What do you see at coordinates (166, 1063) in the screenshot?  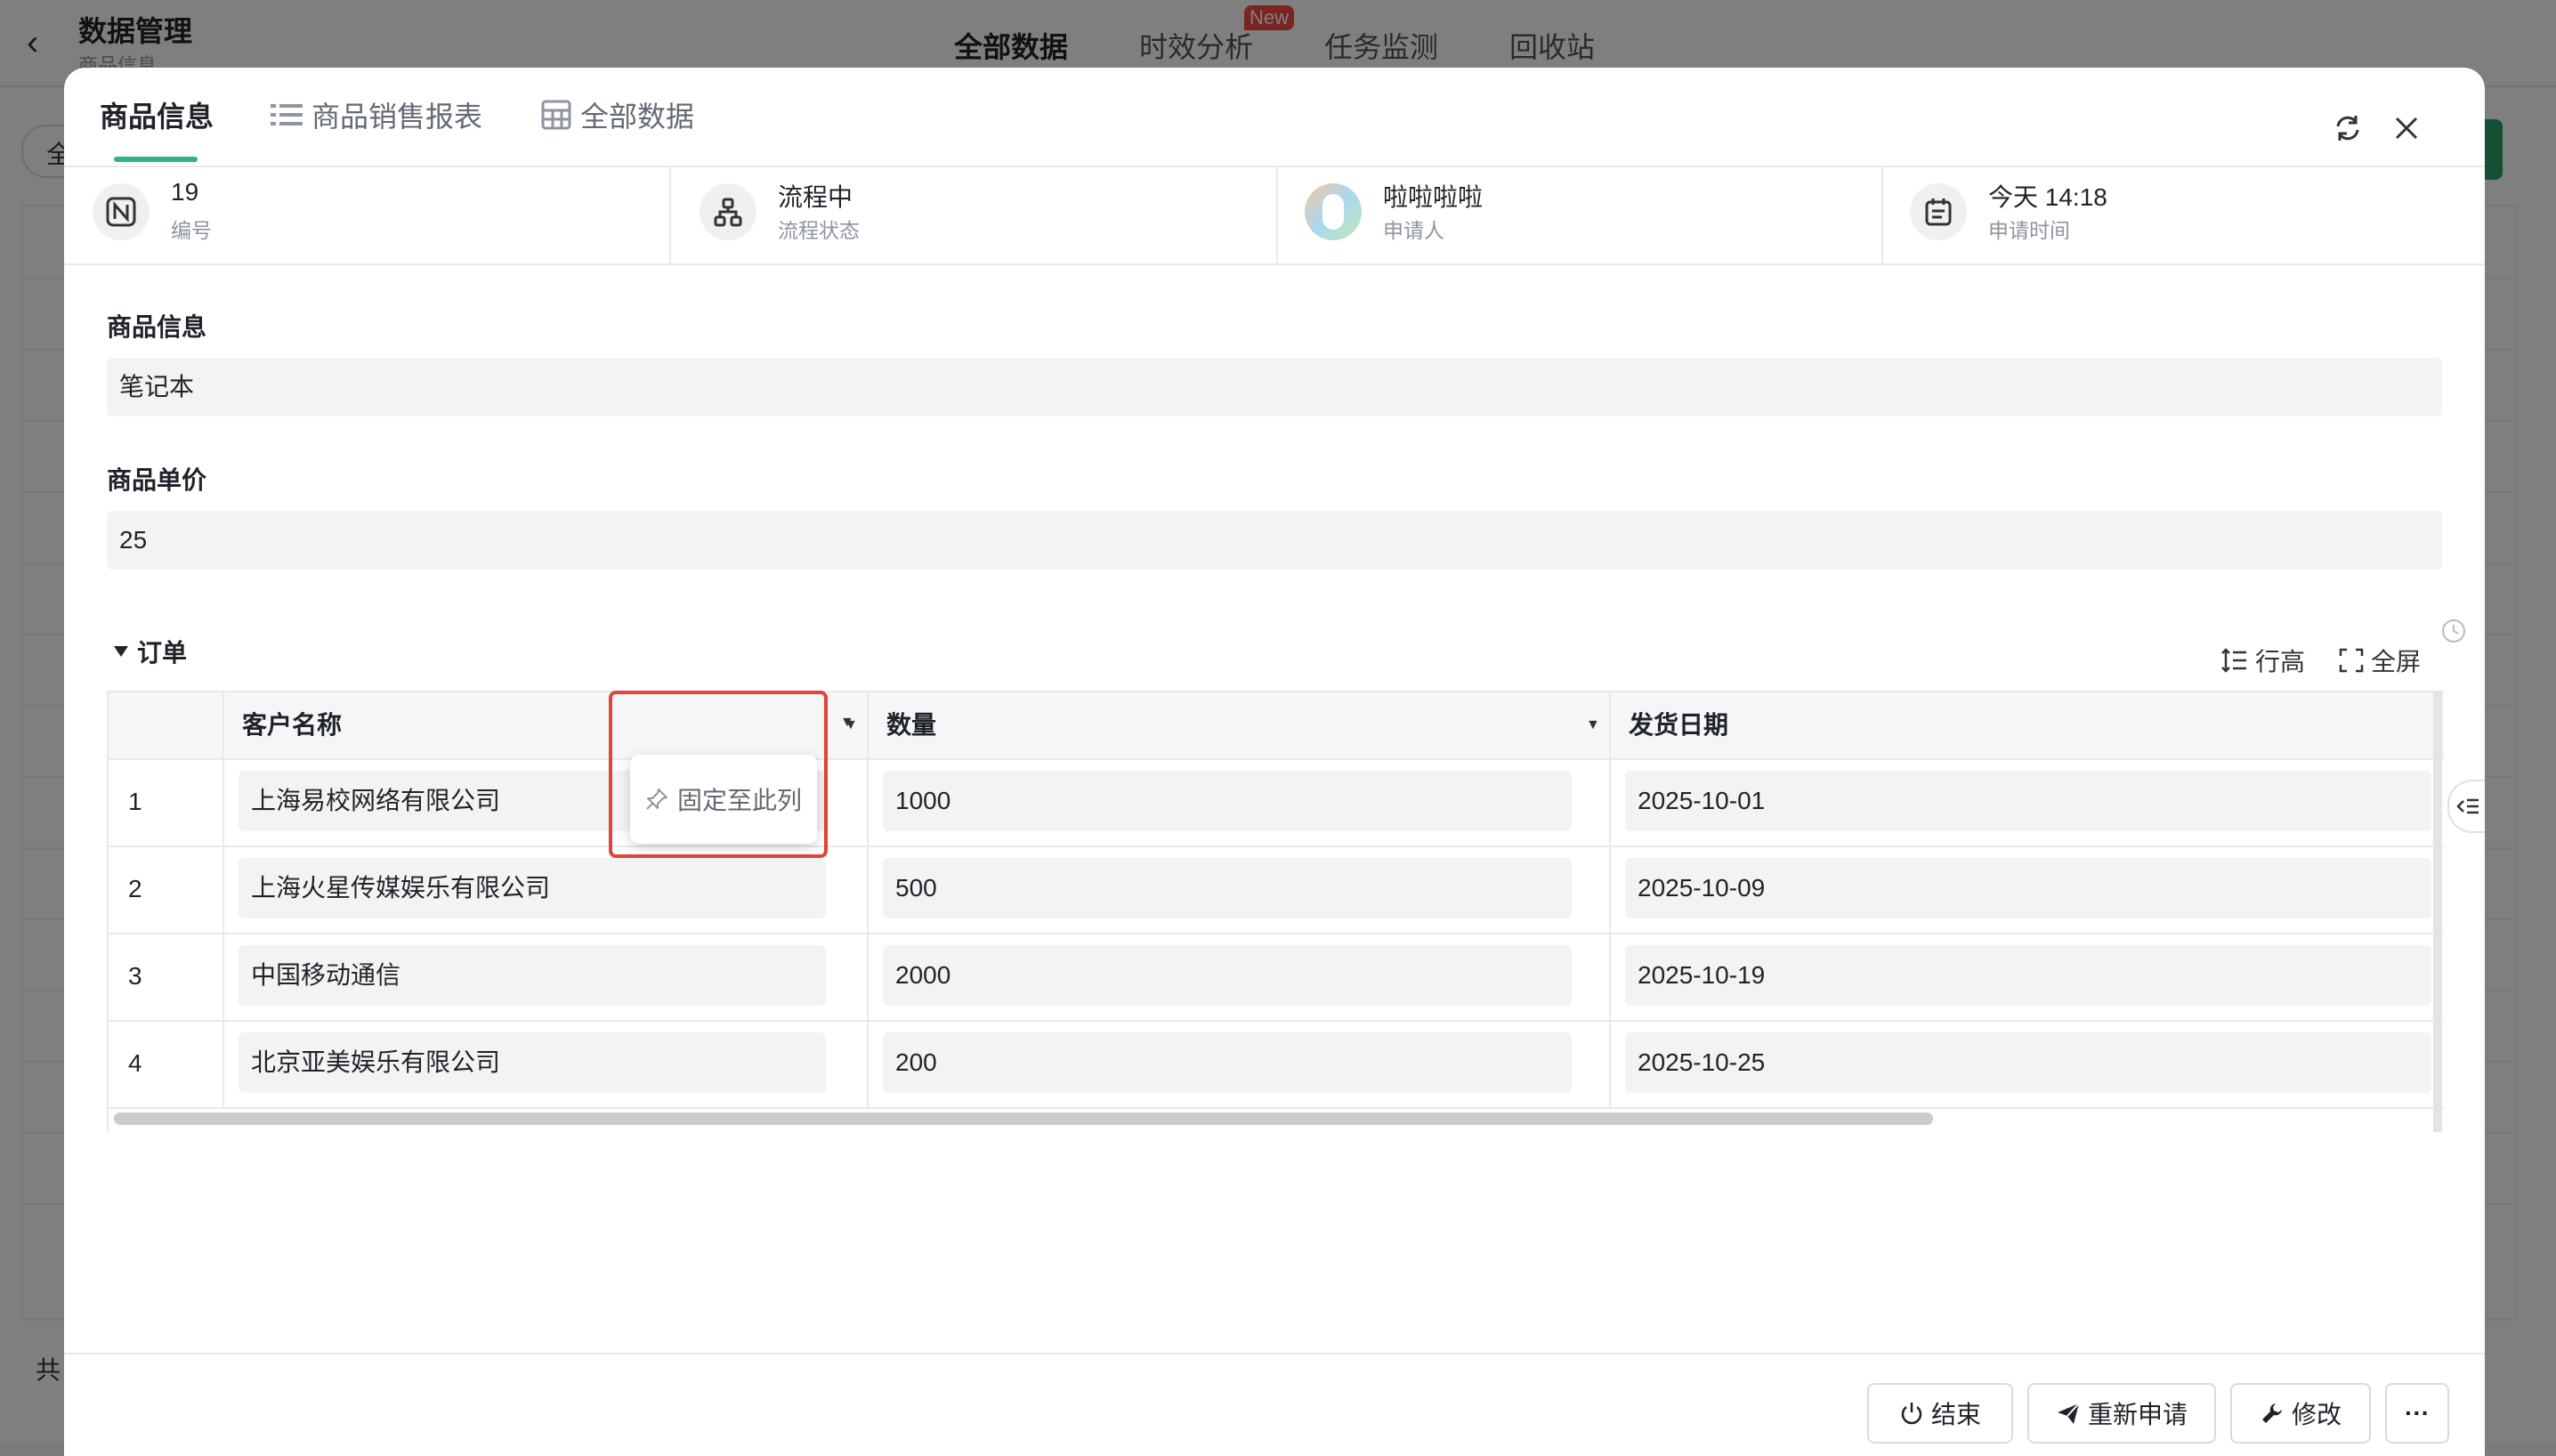 I see `row-index: 4` at bounding box center [166, 1063].